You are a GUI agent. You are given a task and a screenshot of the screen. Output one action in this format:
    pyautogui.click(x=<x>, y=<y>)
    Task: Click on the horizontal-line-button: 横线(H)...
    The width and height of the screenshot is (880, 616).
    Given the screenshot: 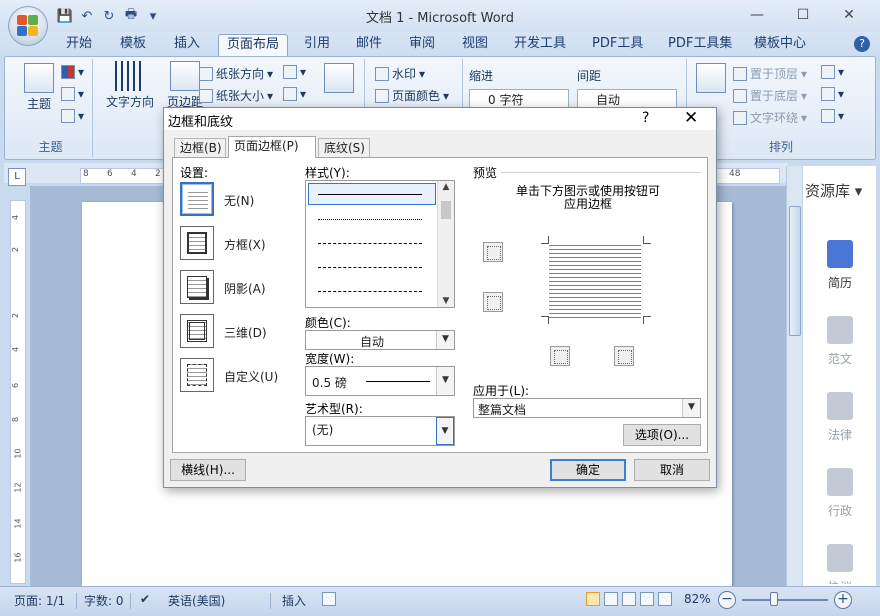 What is the action you would take?
    pyautogui.click(x=208, y=470)
    